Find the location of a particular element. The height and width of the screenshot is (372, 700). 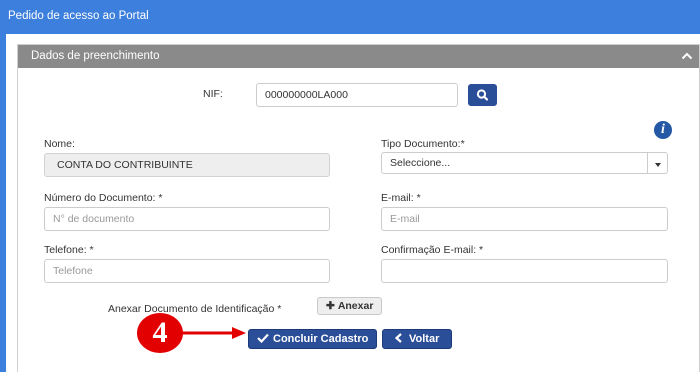

search-icon is located at coordinates (482, 95).